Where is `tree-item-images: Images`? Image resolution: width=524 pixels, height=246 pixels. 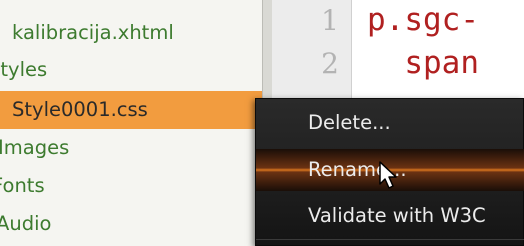
tree-item-images: Images is located at coordinates (34, 148).